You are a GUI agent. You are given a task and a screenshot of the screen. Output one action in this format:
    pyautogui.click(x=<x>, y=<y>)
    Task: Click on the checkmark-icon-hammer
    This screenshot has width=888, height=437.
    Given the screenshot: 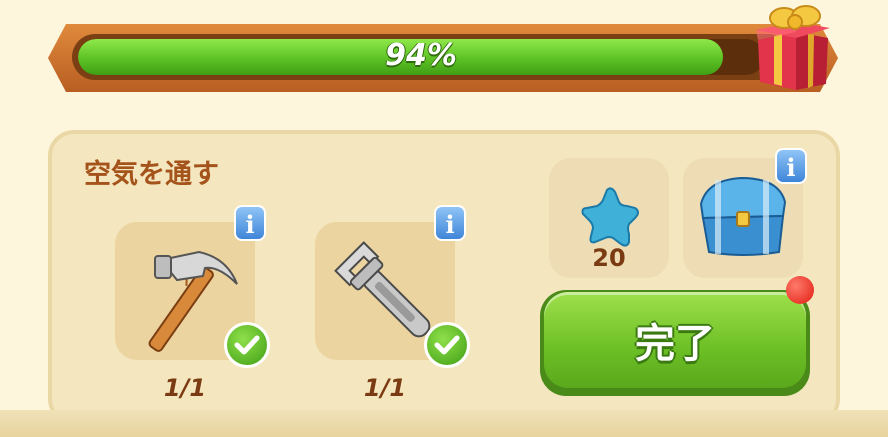 What is the action you would take?
    pyautogui.click(x=247, y=345)
    